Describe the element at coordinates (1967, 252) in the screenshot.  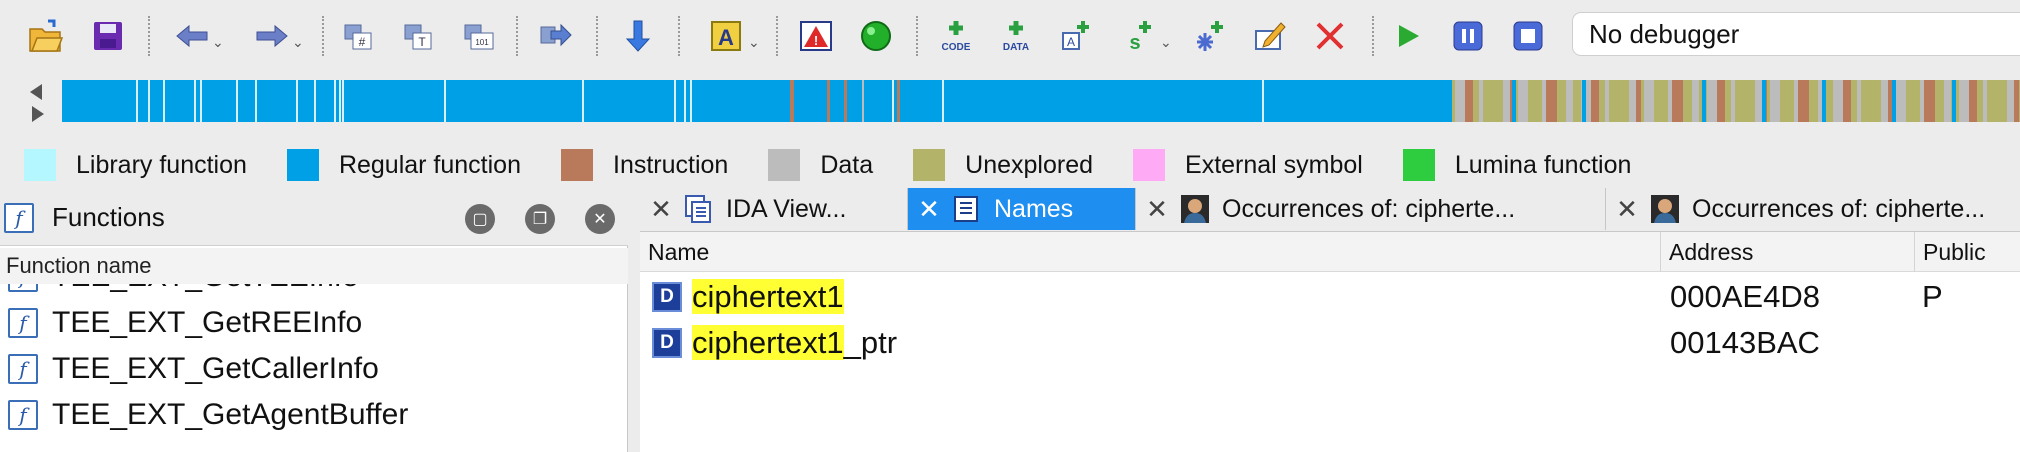
I see `column-header-public: Public` at that location.